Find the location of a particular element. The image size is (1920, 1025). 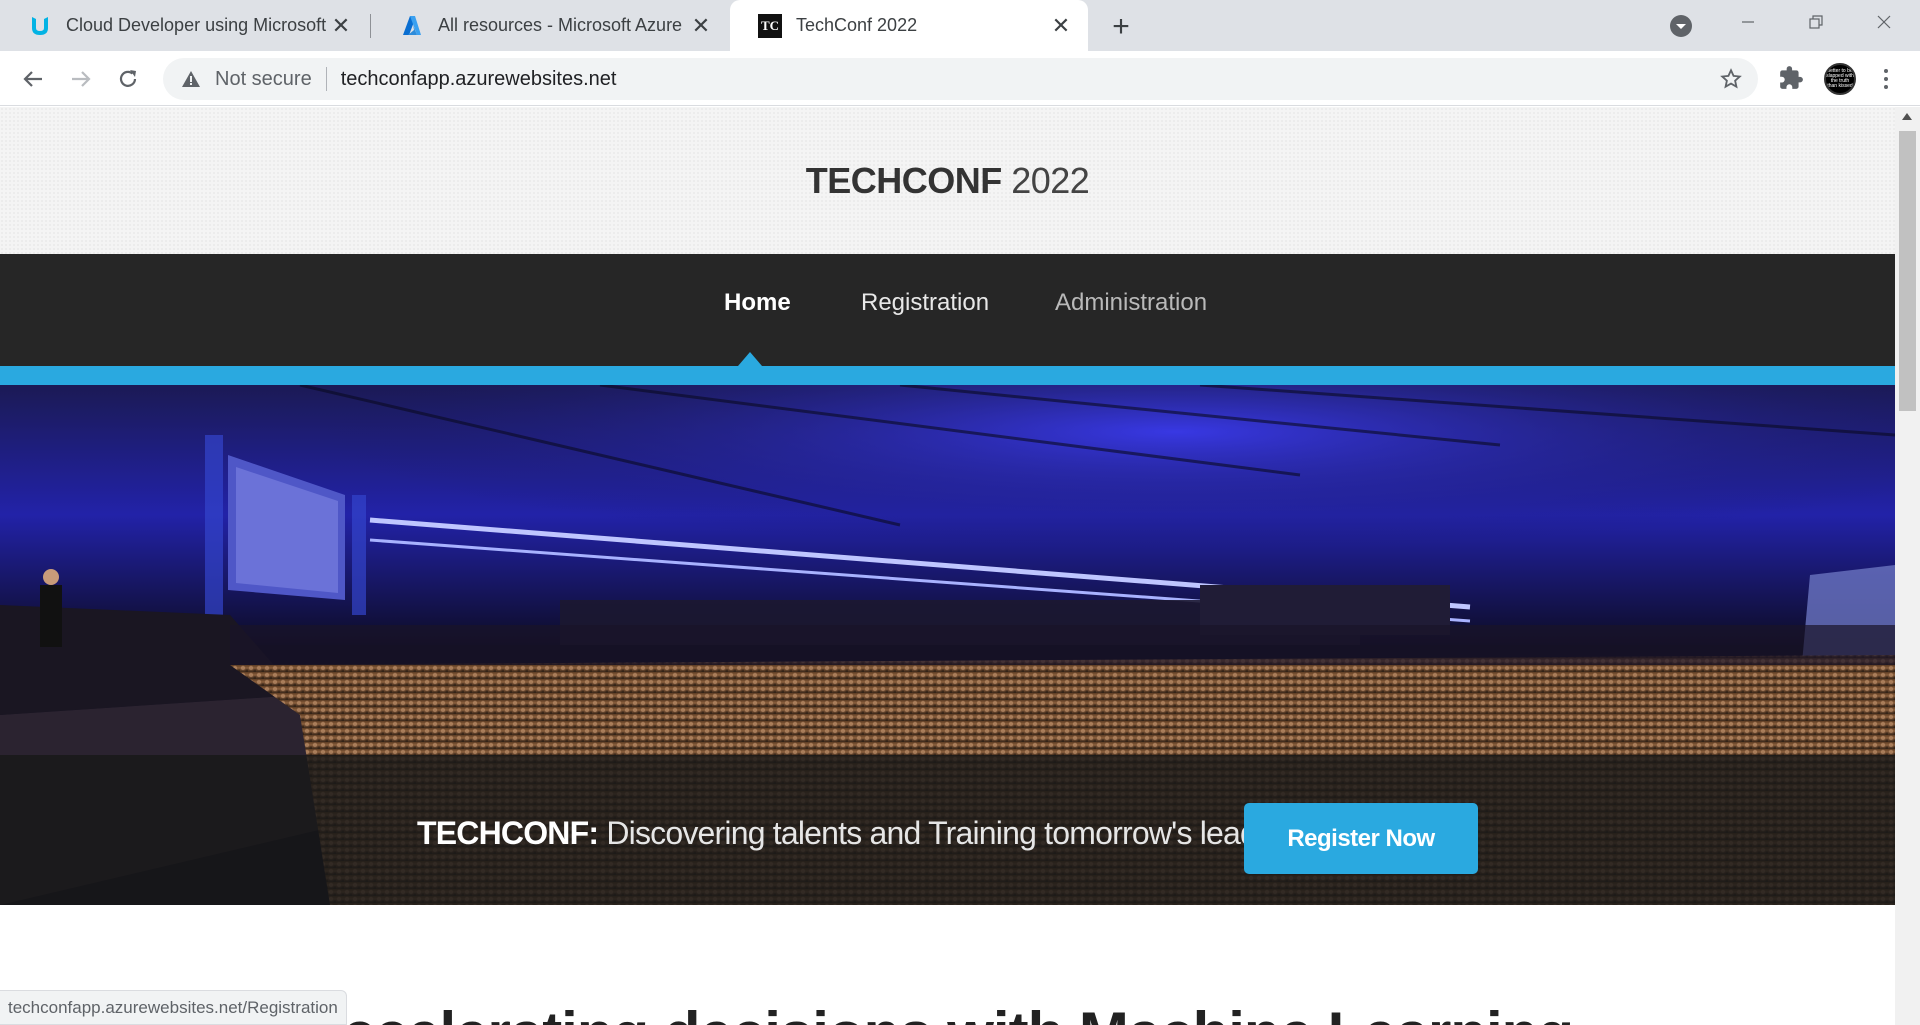

register-now-button: Register Now is located at coordinates (1361, 838).